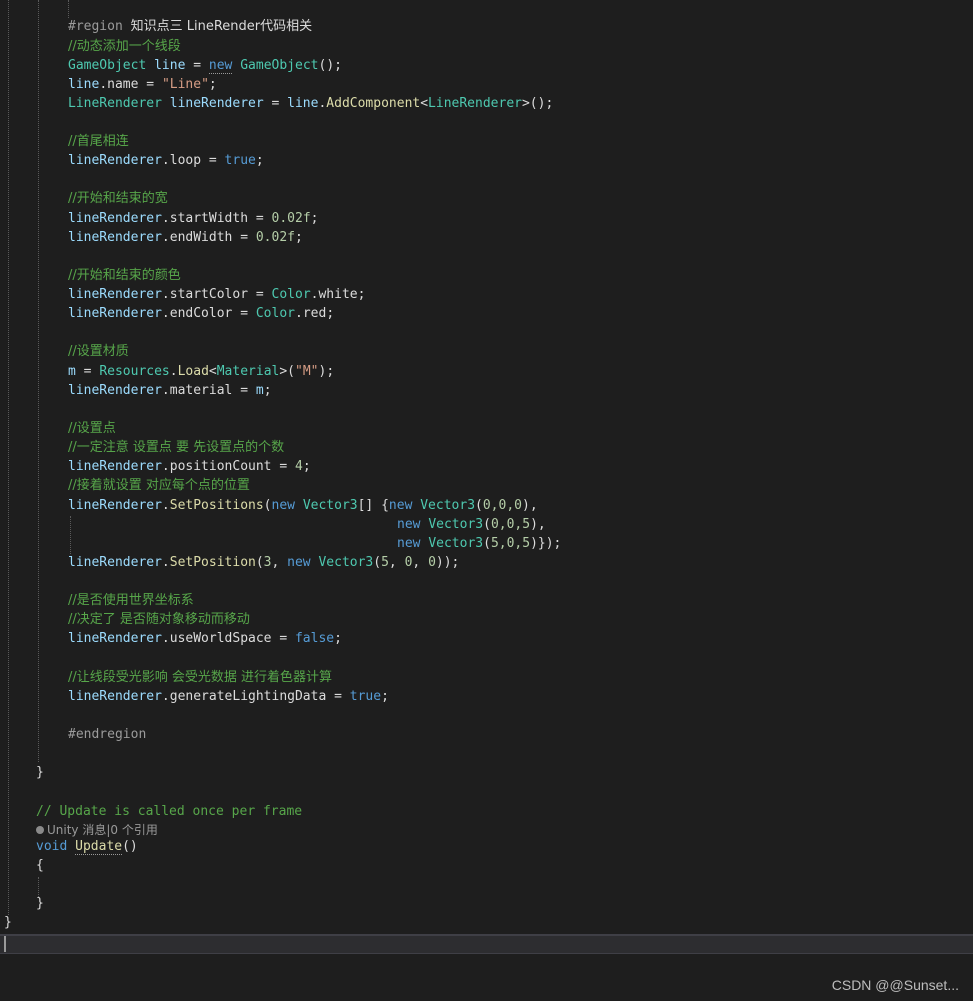 Image resolution: width=973 pixels, height=1001 pixels. I want to click on region-title: 知识点三 LineRender代码相关, so click(221, 26).